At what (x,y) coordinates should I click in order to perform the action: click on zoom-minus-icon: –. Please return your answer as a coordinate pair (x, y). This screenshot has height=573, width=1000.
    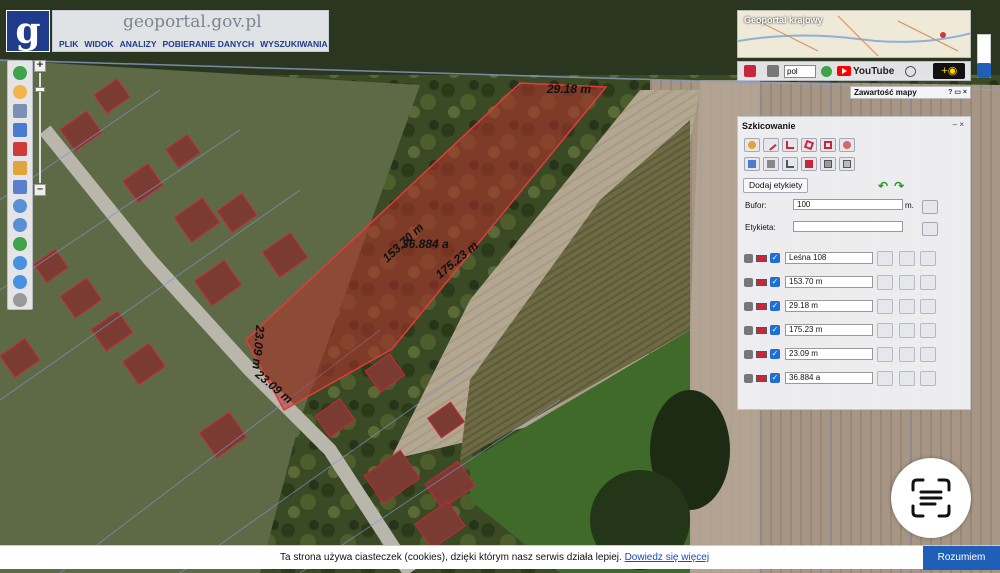
    Looking at the image, I should click on (40, 190).